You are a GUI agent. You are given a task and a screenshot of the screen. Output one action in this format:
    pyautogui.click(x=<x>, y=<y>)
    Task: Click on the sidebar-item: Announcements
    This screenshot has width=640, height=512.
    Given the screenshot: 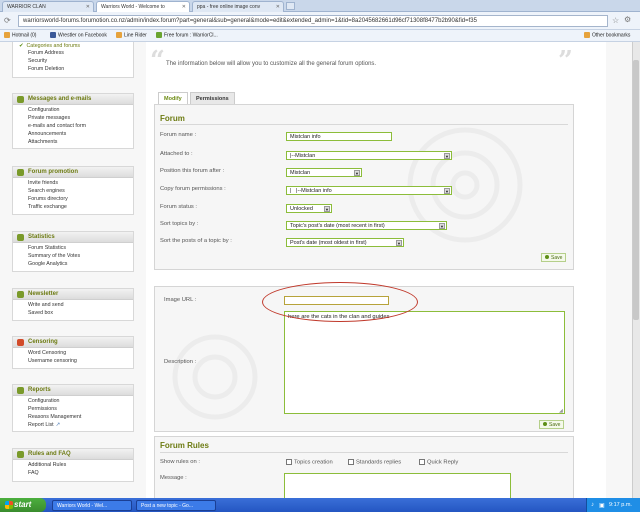 What is the action you would take?
    pyautogui.click(x=73, y=135)
    